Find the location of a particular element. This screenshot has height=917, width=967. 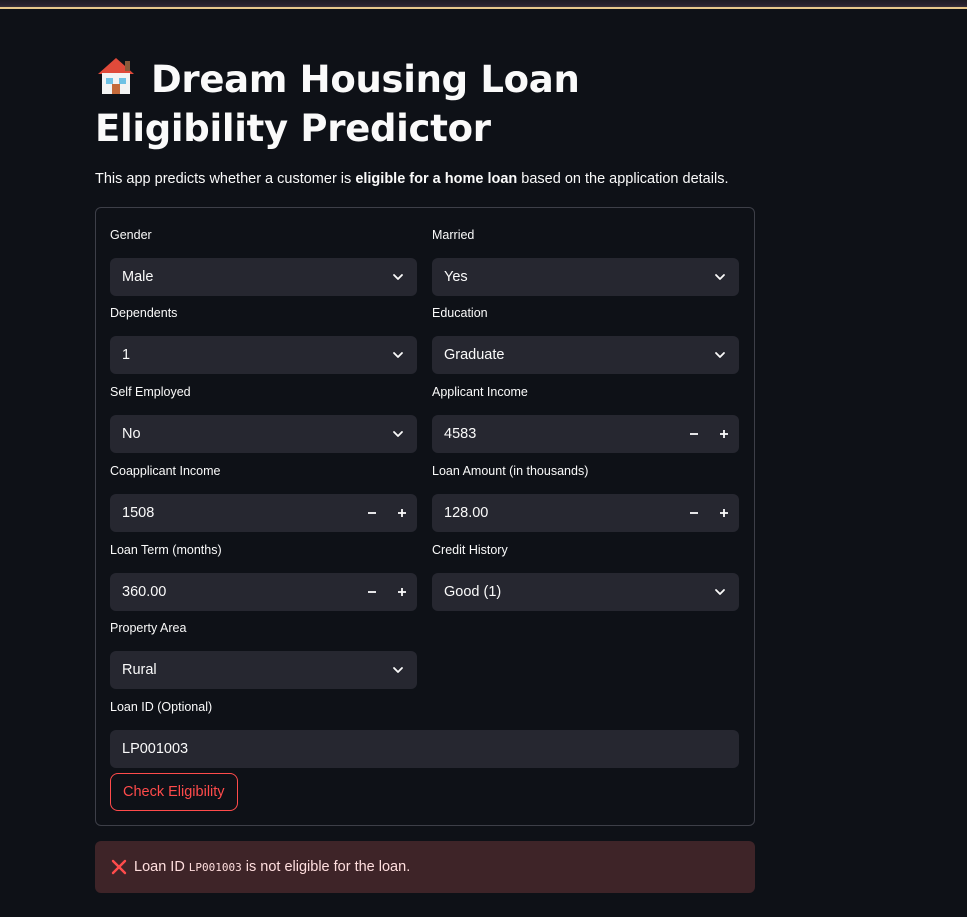

applicant-income-stepper is located at coordinates (709, 434).